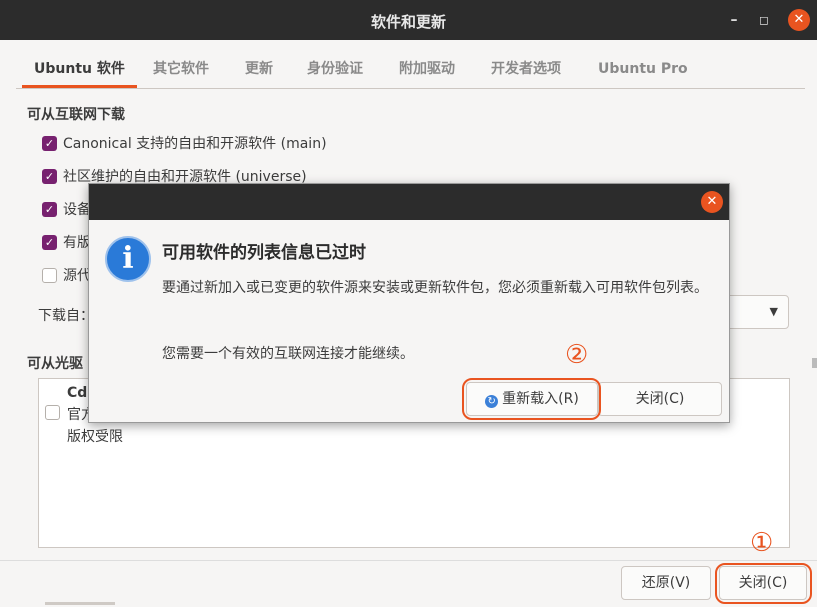  What do you see at coordinates (762, 543) in the screenshot?
I see `annotation-badge-1: ①` at bounding box center [762, 543].